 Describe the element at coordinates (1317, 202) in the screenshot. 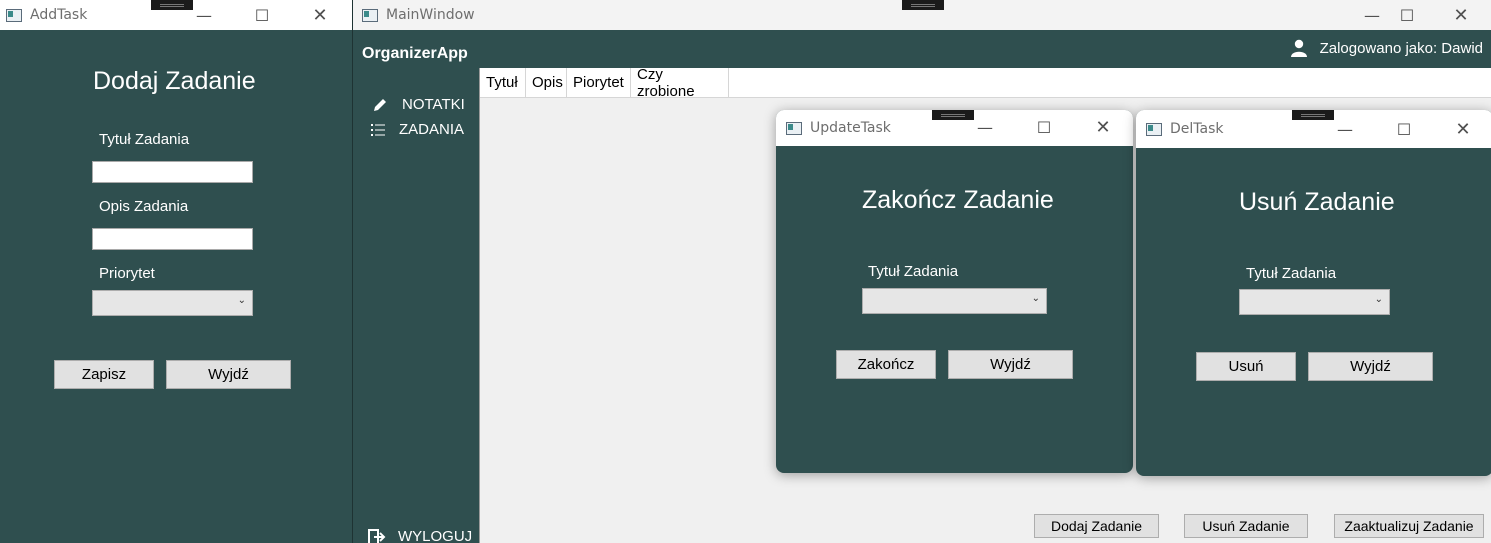

I see `page-title: Usuń Zadanie` at that location.